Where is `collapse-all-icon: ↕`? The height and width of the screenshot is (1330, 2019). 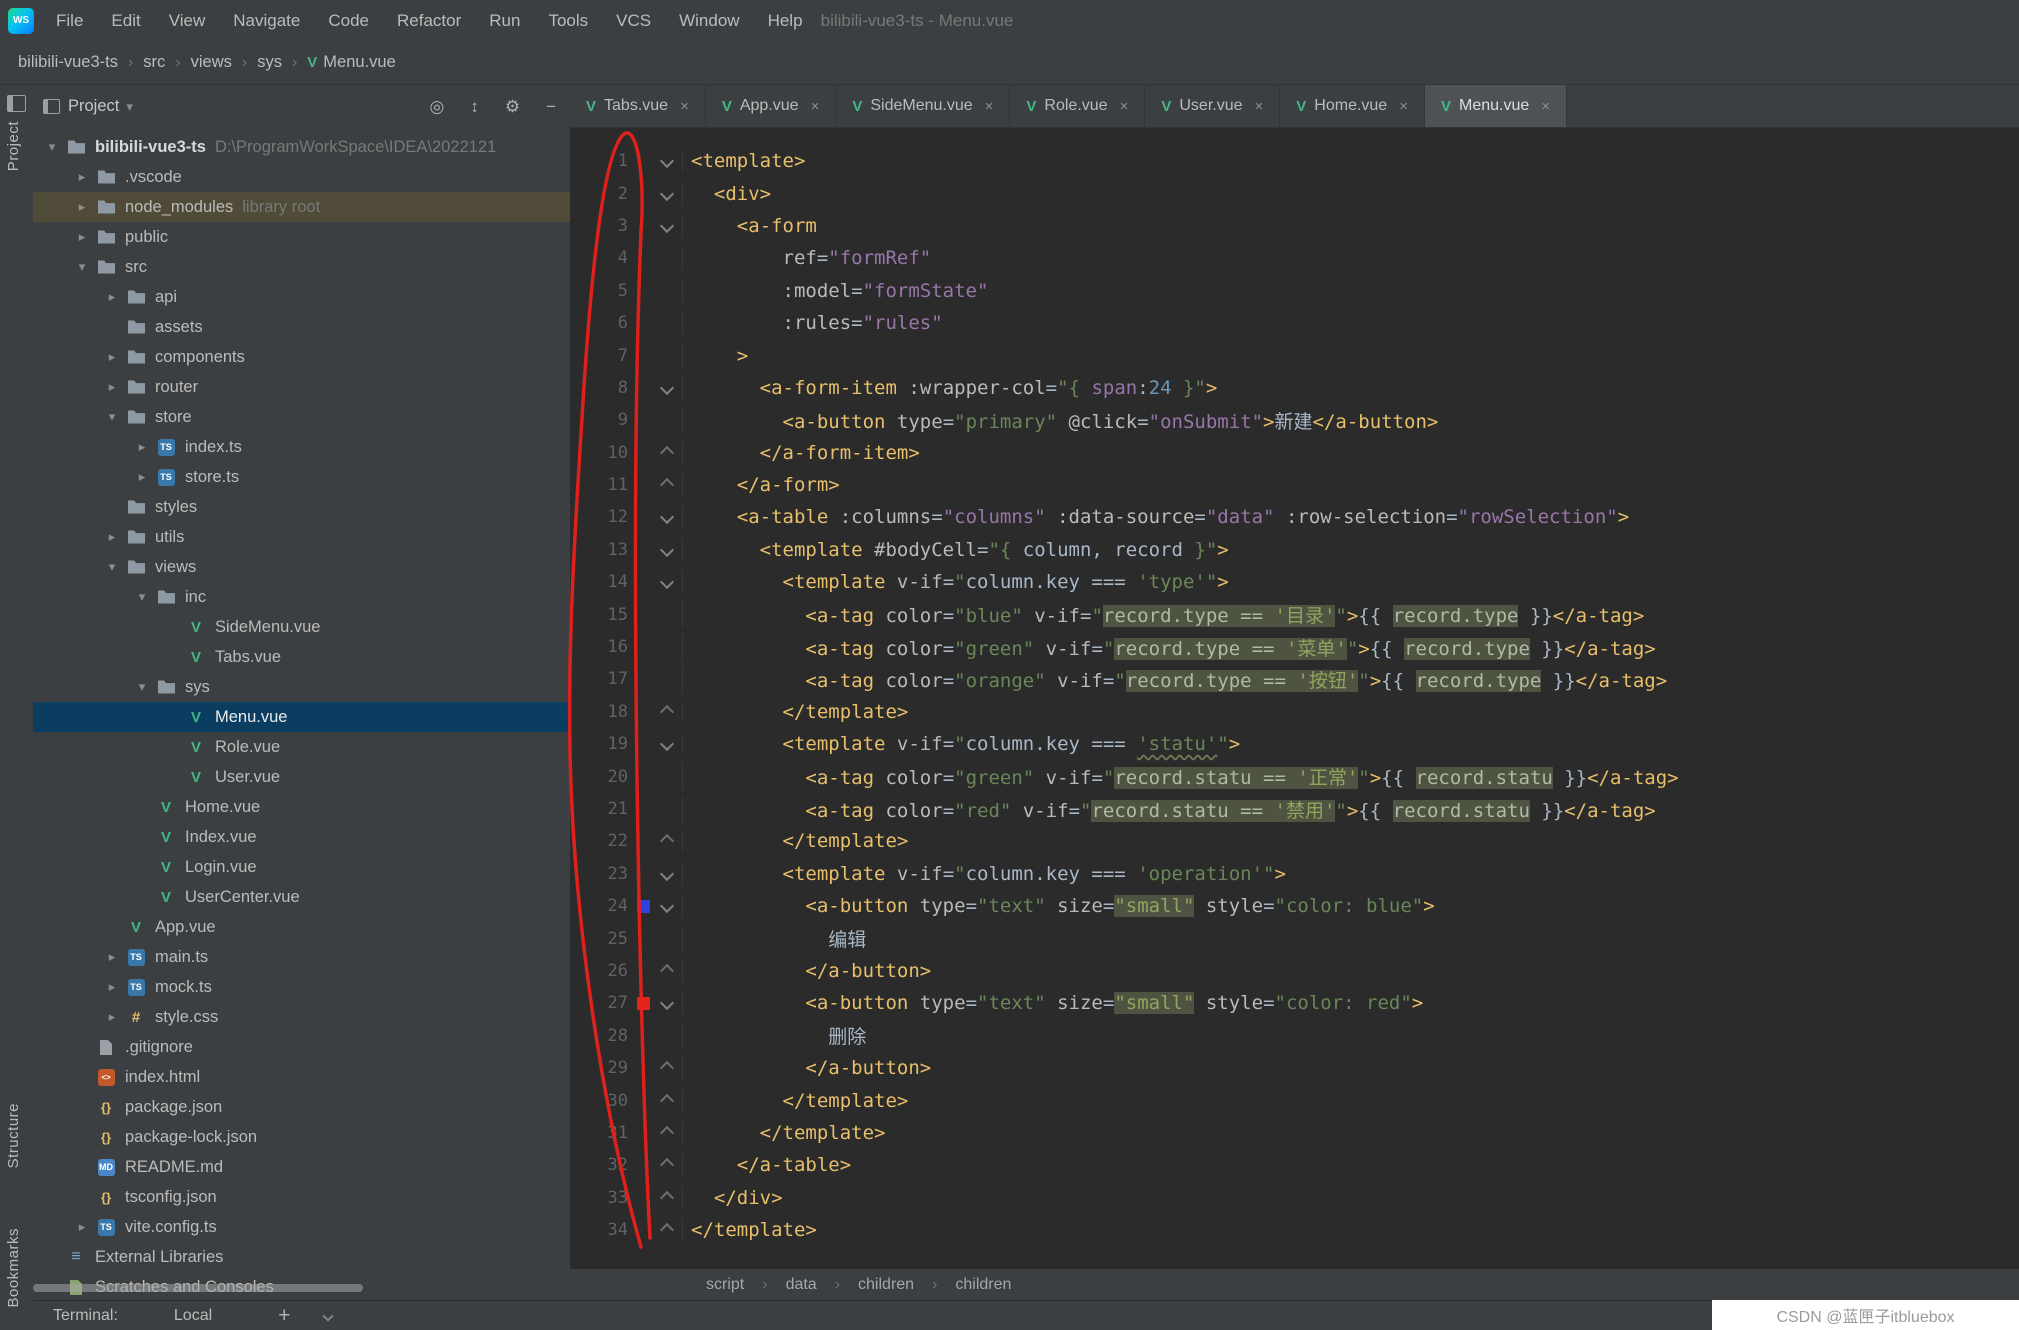 collapse-all-icon: ↕ is located at coordinates (474, 107).